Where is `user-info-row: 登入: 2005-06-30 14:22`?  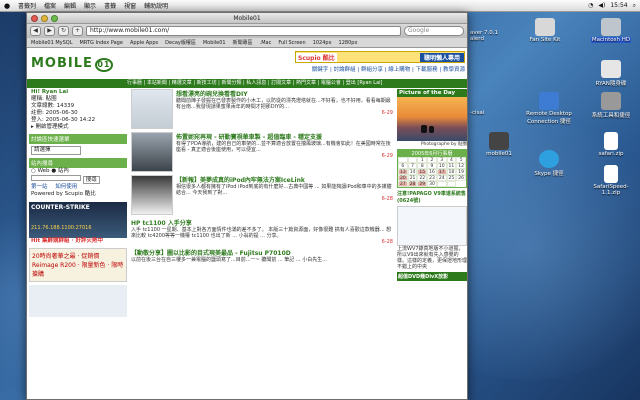
user-info-row: 登入: 2005-06-30 14:22 is located at coordinates (63, 120).